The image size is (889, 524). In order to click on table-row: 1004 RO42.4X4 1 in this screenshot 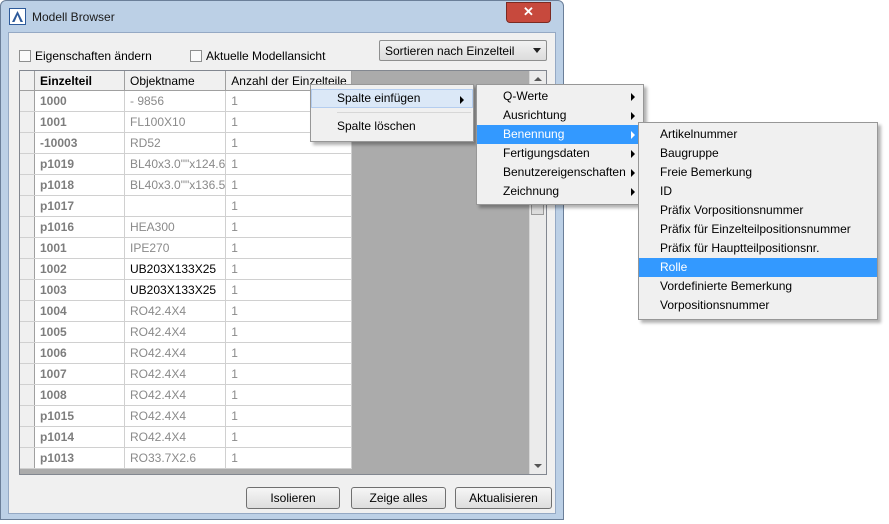, I will do `click(186, 311)`.